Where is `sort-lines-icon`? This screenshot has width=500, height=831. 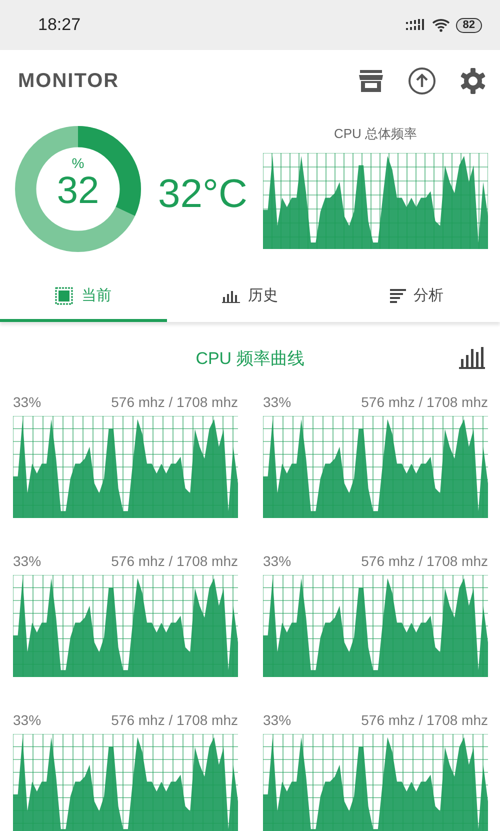
sort-lines-icon is located at coordinates (398, 295).